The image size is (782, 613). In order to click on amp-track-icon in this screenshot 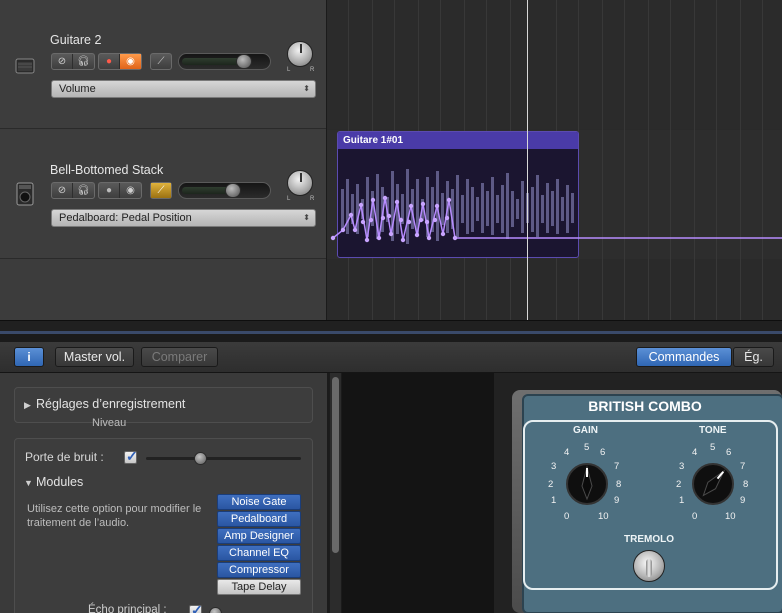, I will do `click(25, 65)`.